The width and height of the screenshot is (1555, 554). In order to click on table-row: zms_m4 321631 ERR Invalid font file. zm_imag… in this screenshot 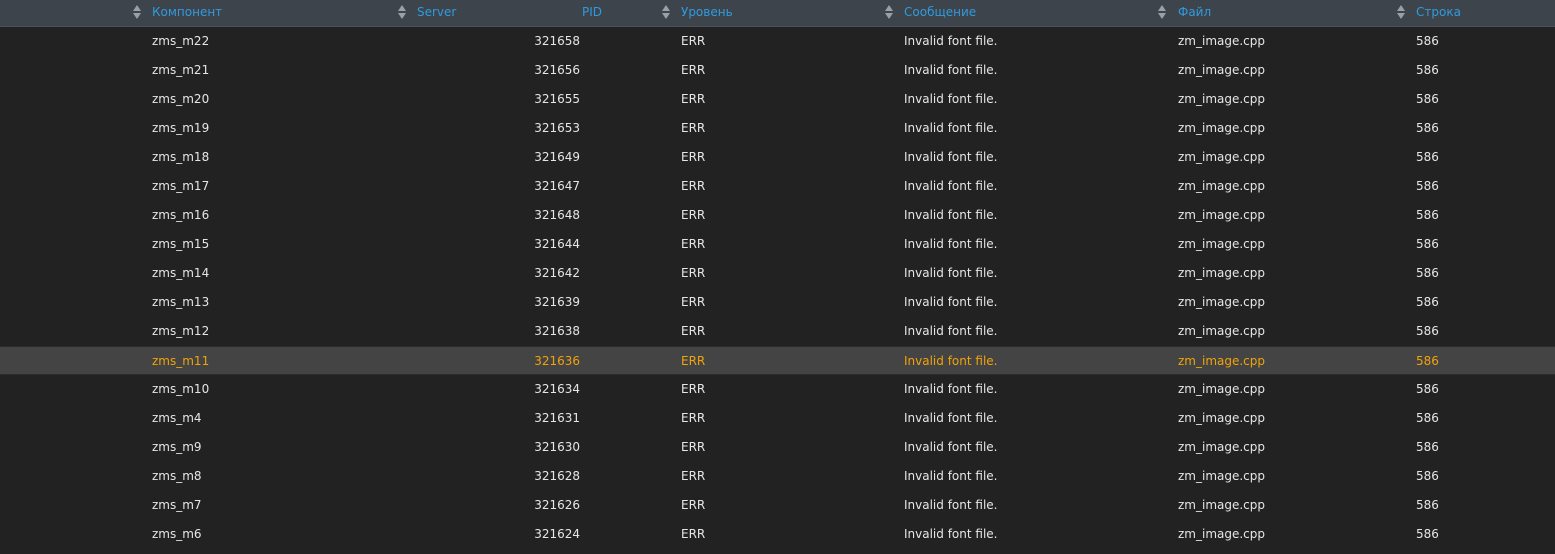, I will do `click(777, 418)`.